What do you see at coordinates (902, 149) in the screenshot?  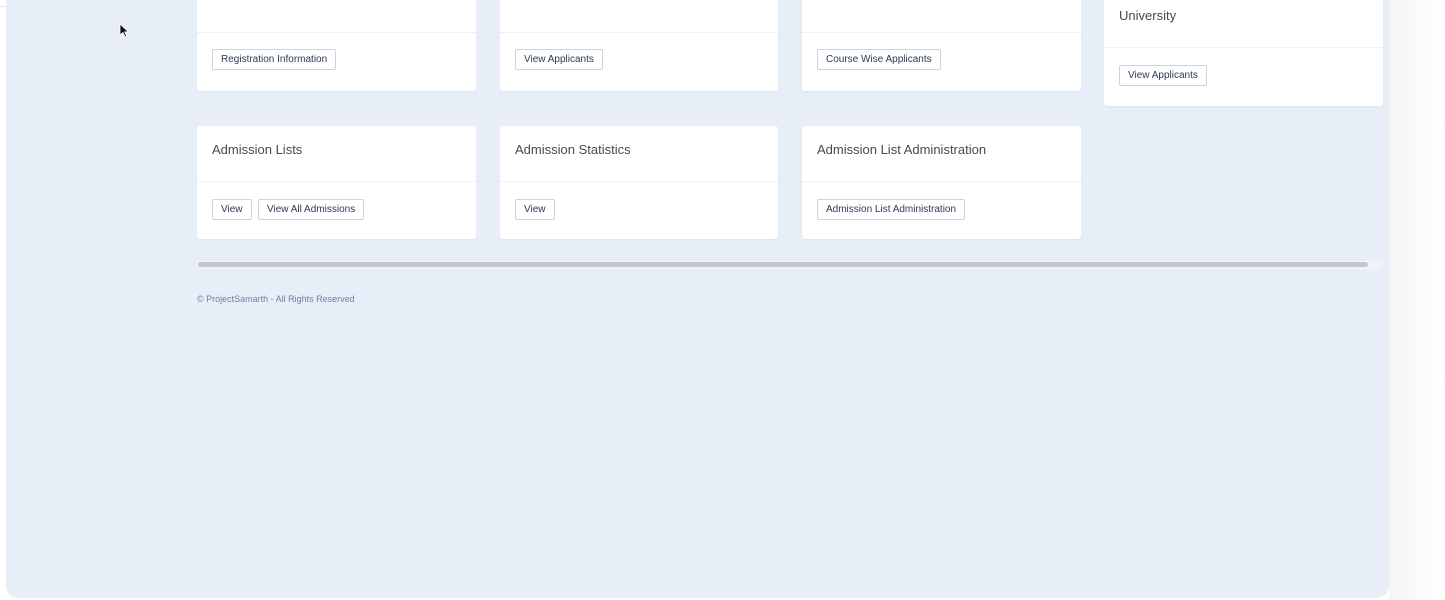 I see `card-title: Admission List Administration` at bounding box center [902, 149].